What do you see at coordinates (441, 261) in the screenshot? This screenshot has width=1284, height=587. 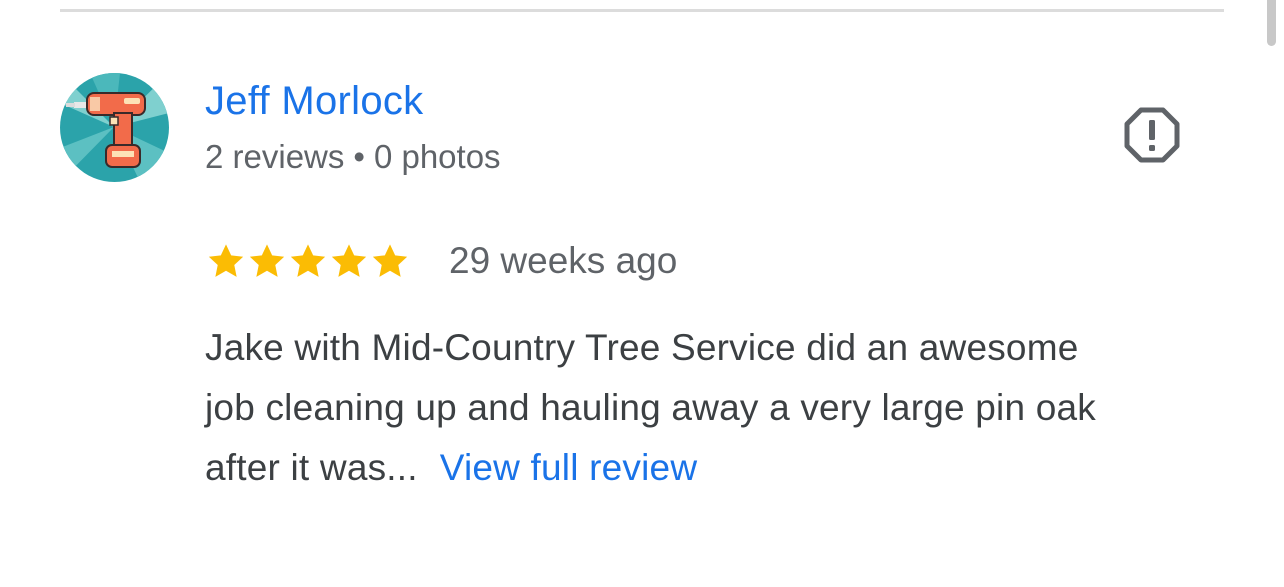 I see `rating-row: 29 weeks ago` at bounding box center [441, 261].